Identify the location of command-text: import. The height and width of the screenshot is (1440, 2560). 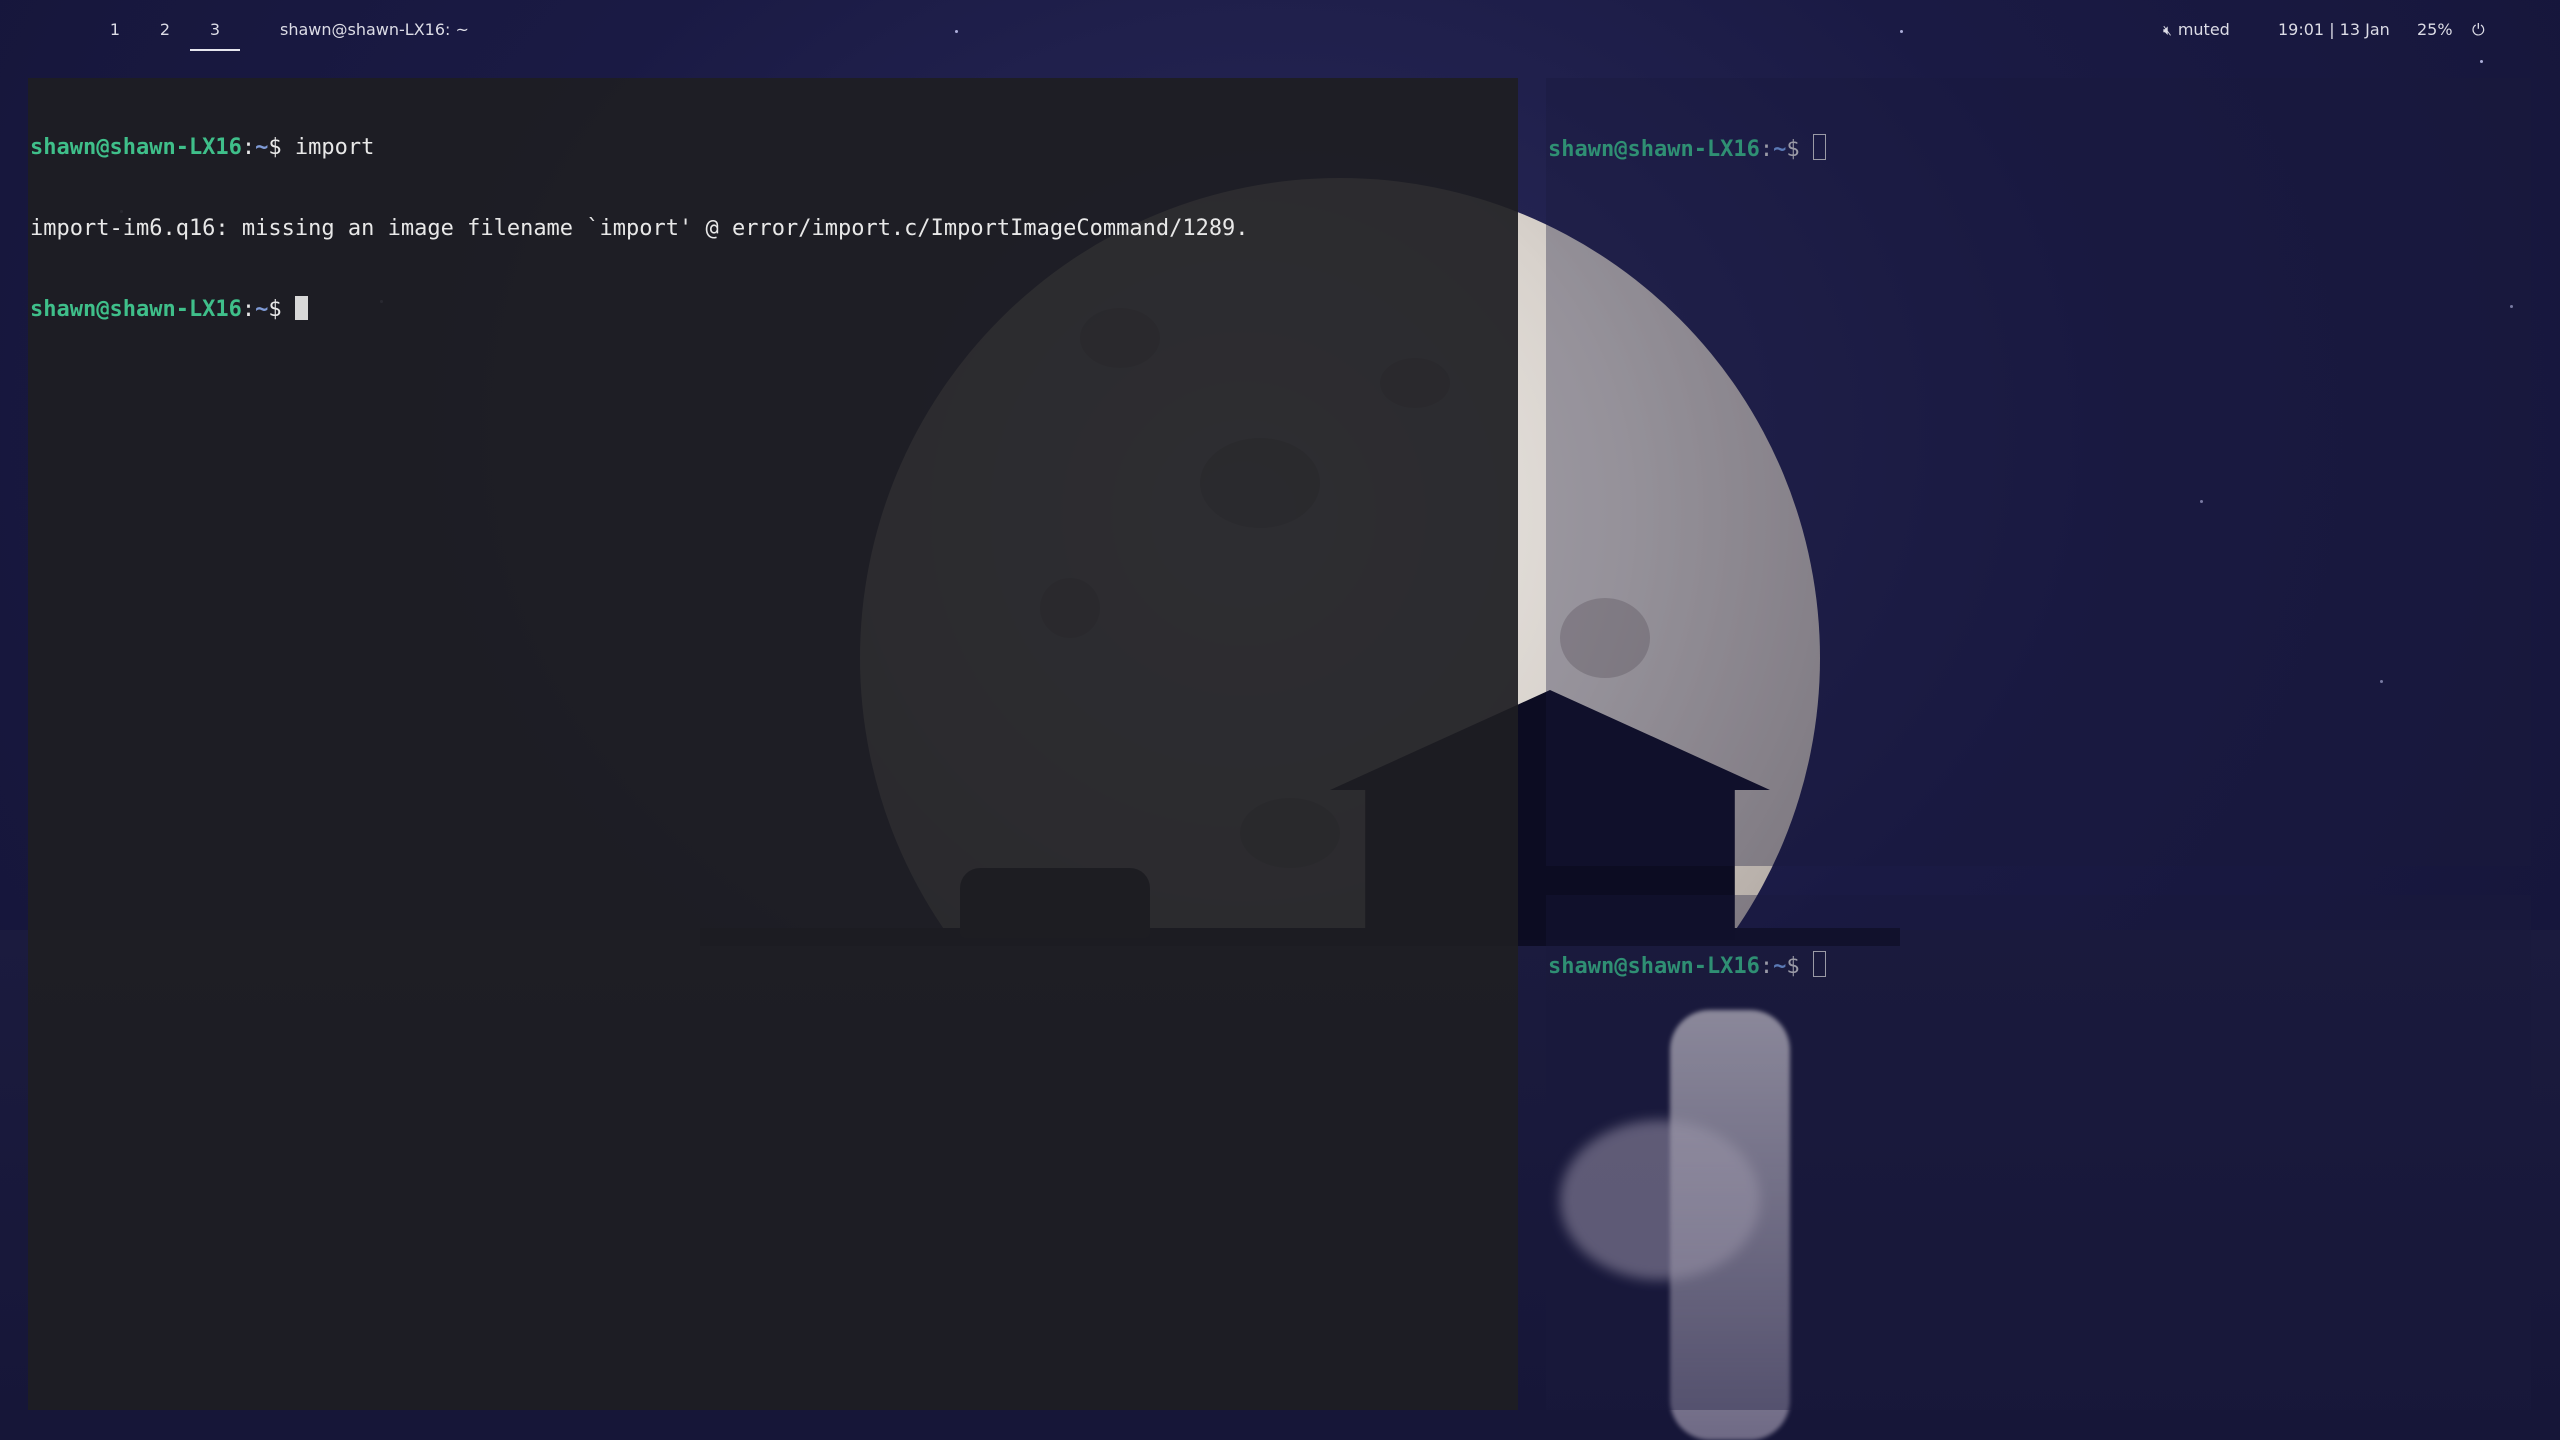
(334, 147).